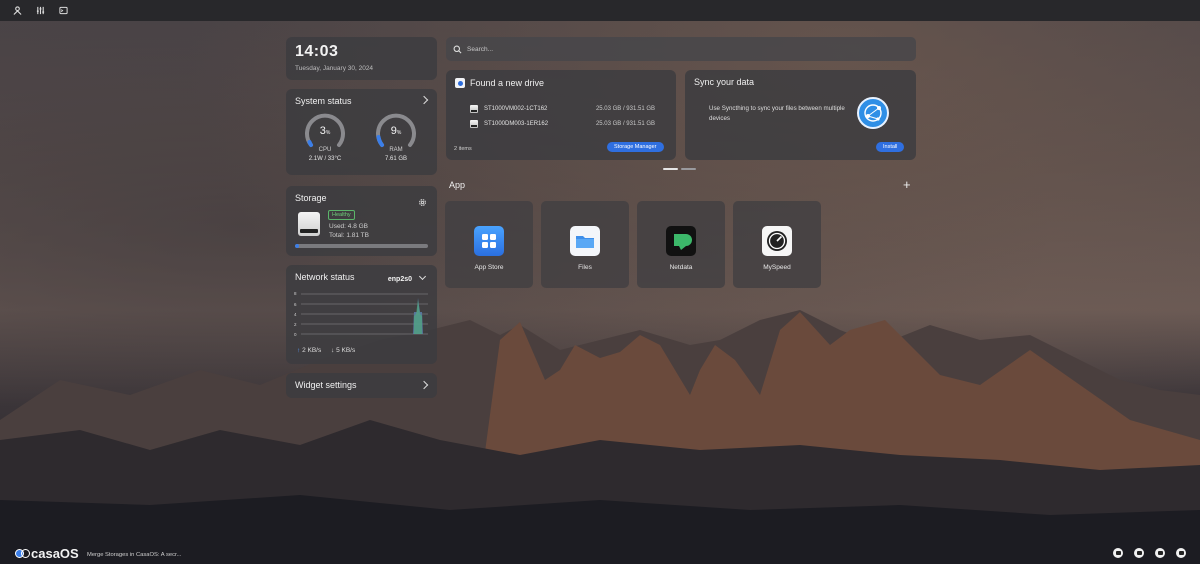  I want to click on y-tick: 8, so click(295, 294).